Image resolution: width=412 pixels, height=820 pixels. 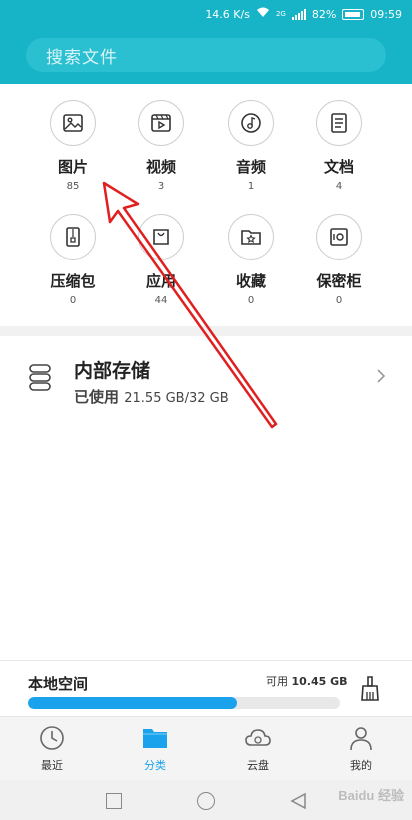 I want to click on nav-label: 我的, so click(x=361, y=765).